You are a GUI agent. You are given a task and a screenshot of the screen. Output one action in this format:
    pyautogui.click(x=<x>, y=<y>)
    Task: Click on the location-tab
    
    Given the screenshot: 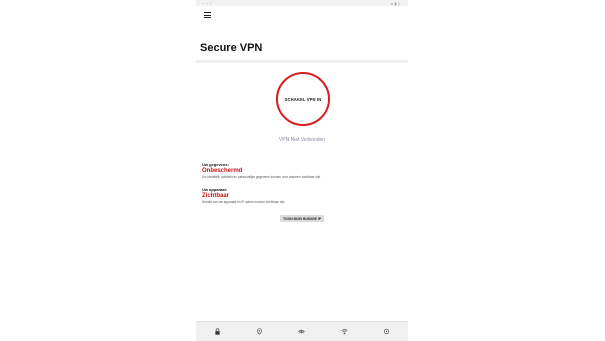 What is the action you would take?
    pyautogui.click(x=260, y=332)
    